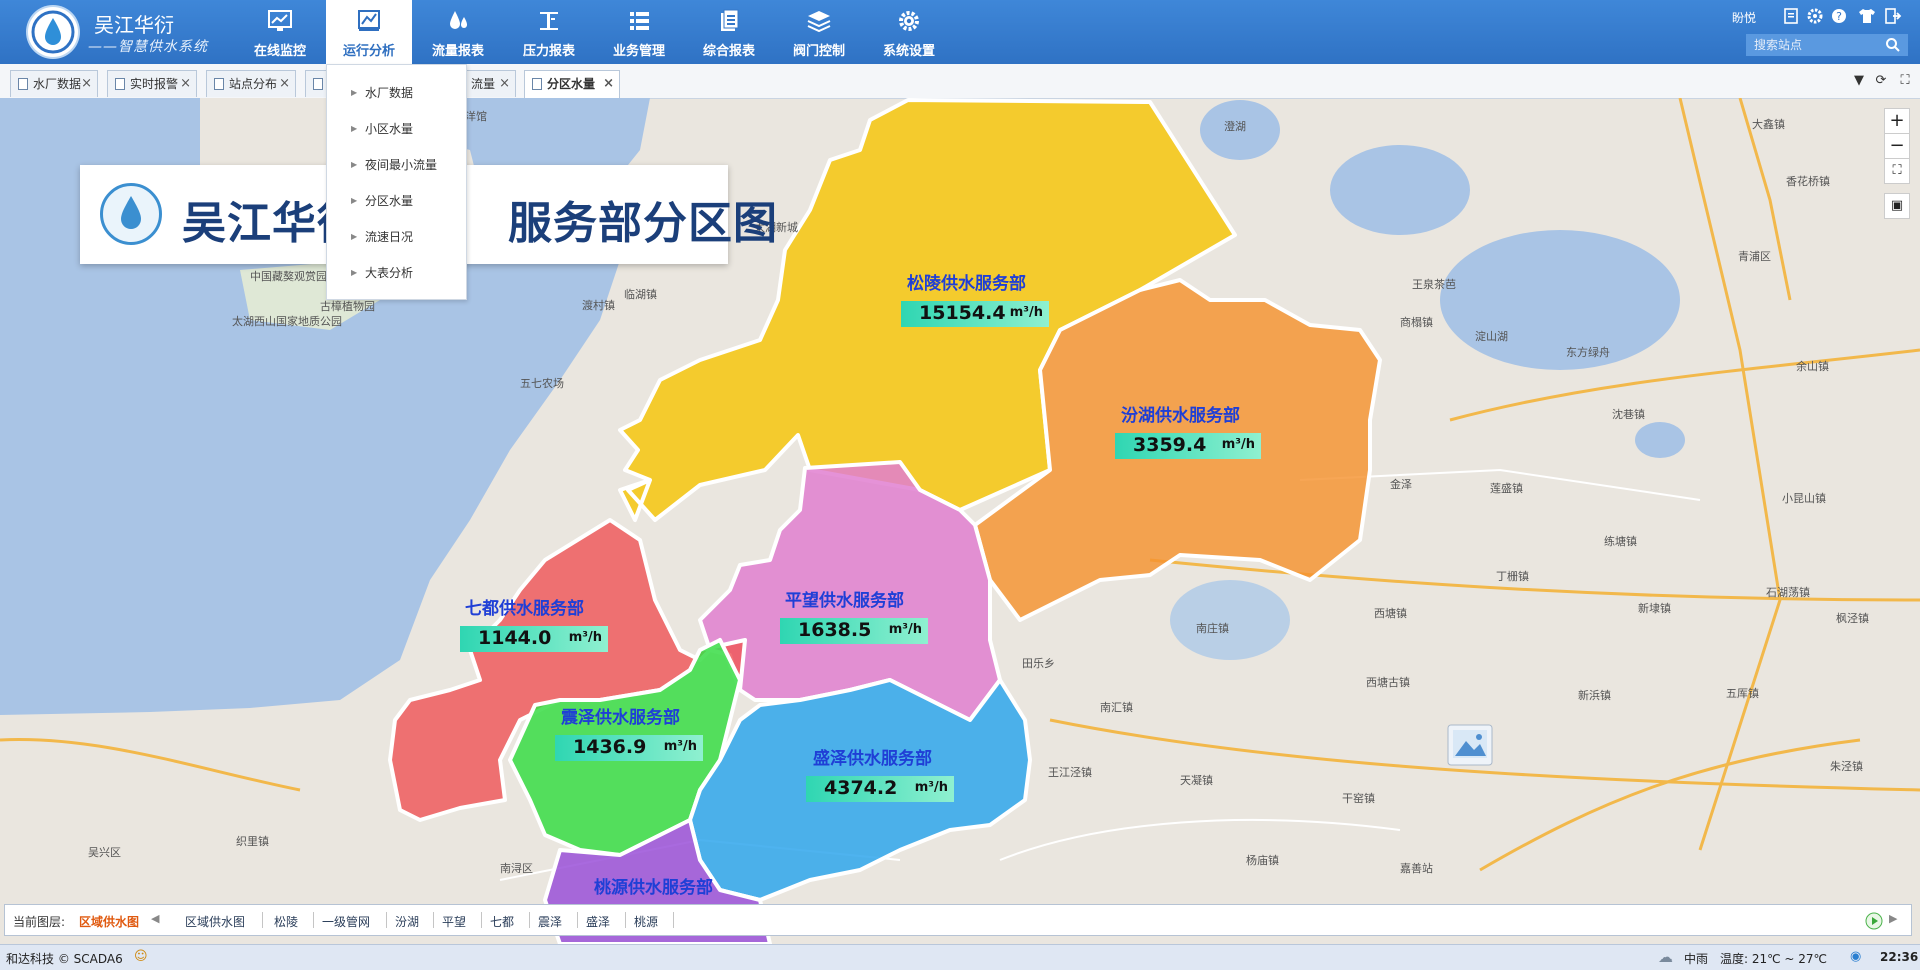 The image size is (1920, 970). What do you see at coordinates (1827, 45) in the screenshot?
I see `station-search-input` at bounding box center [1827, 45].